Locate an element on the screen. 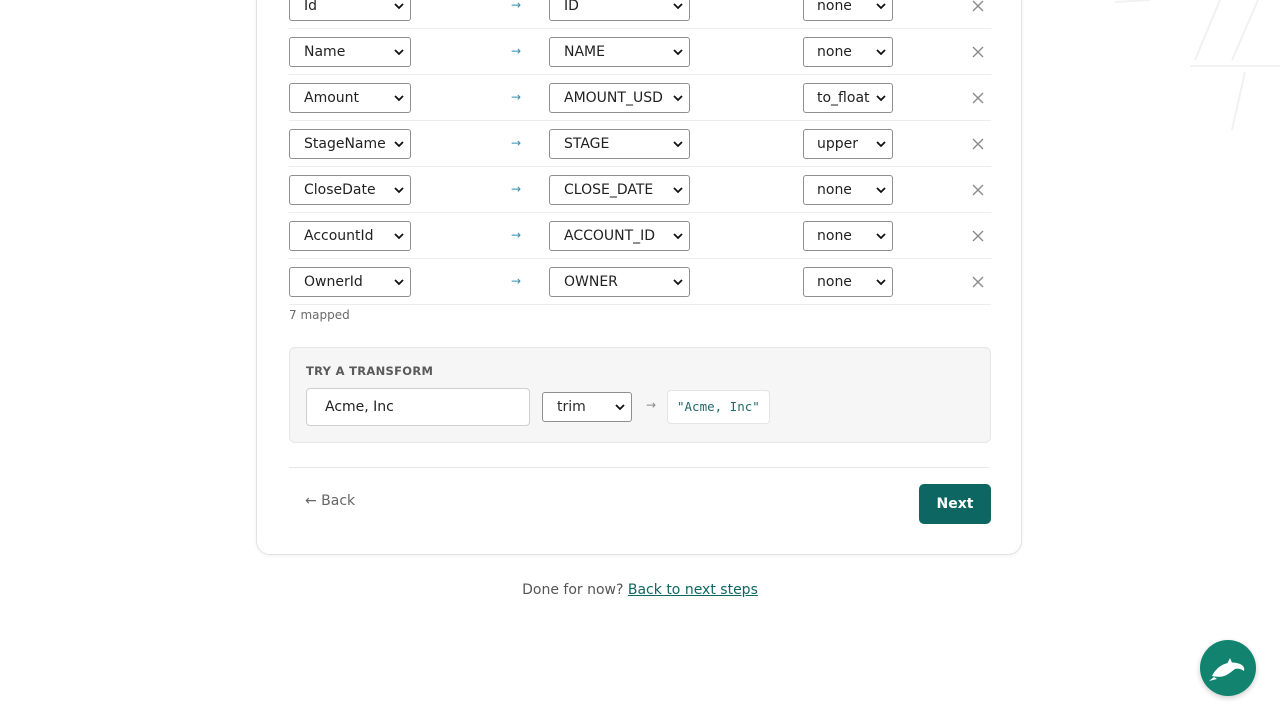 This screenshot has height=720, width=1280. source-field-select: Name is located at coordinates (350, 52).